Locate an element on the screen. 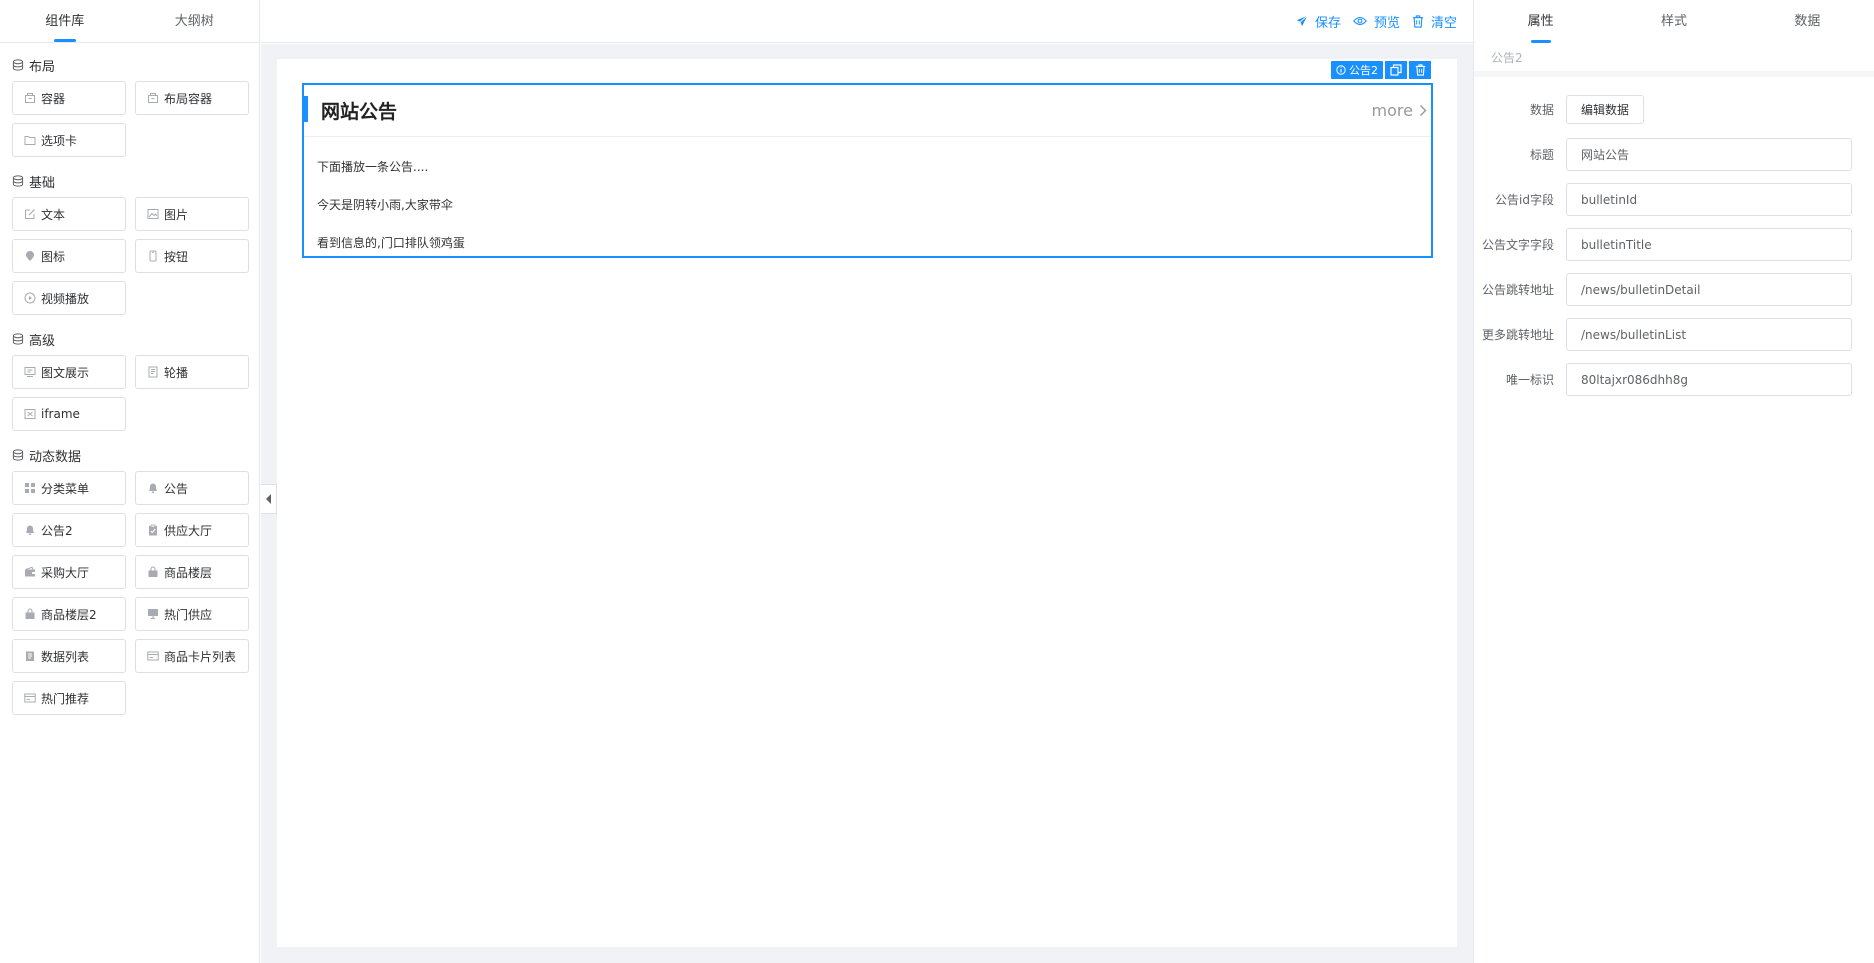 This screenshot has width=1874, height=963. tab-style: 样式 is located at coordinates (1673, 21).